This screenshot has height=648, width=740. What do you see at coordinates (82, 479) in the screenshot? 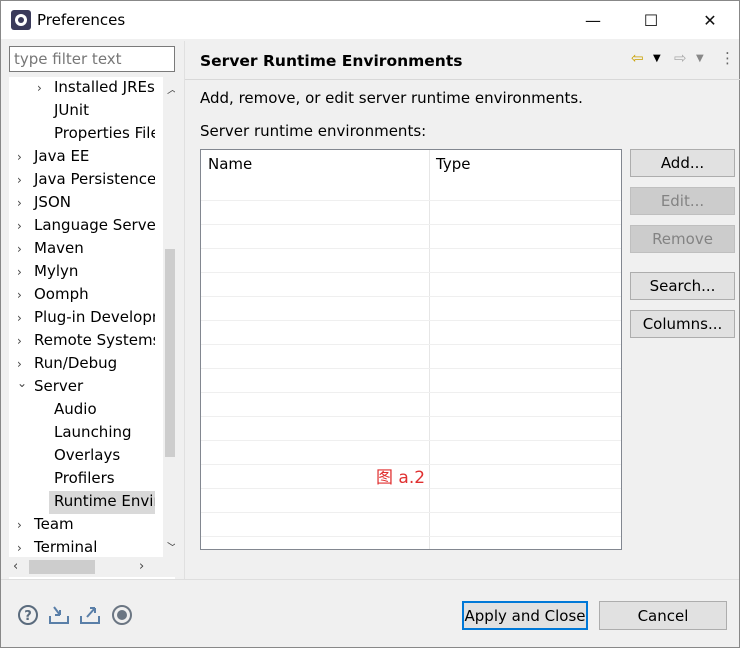
I see `tree-item-profilers: Profilers` at bounding box center [82, 479].